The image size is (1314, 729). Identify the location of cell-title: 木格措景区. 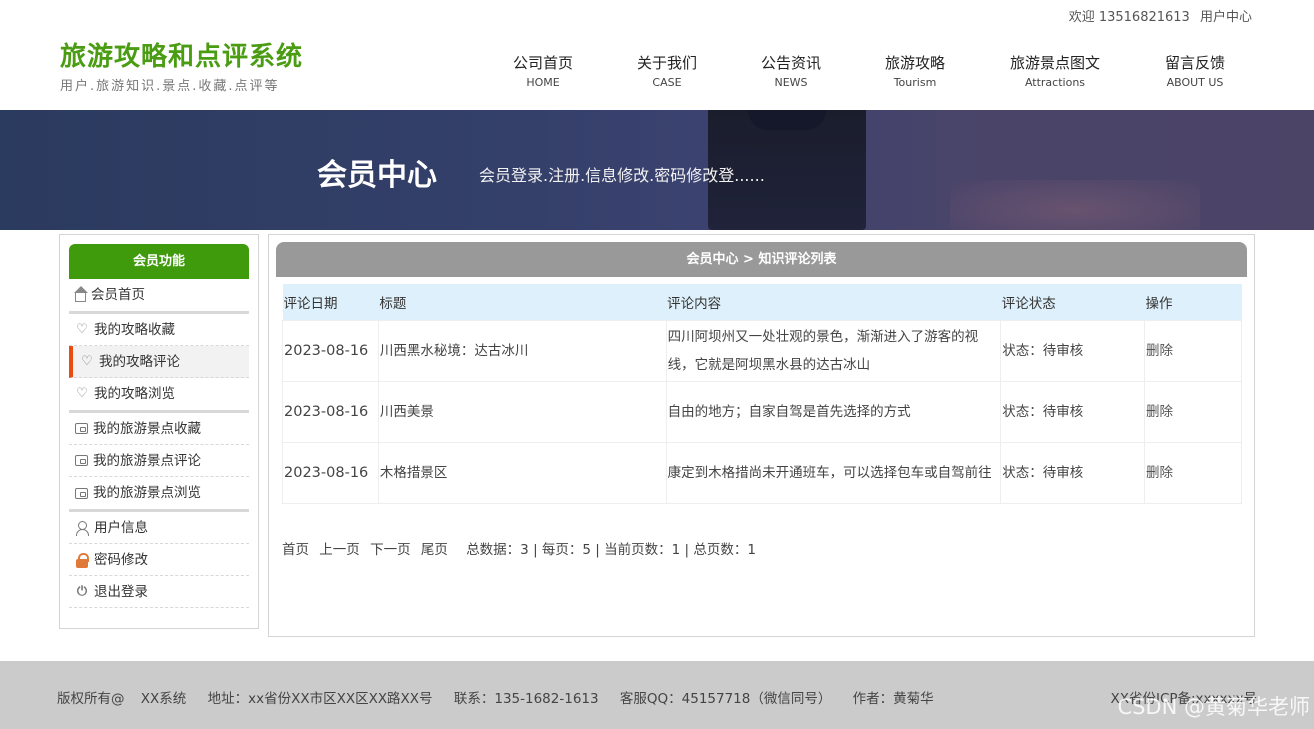
(522, 472).